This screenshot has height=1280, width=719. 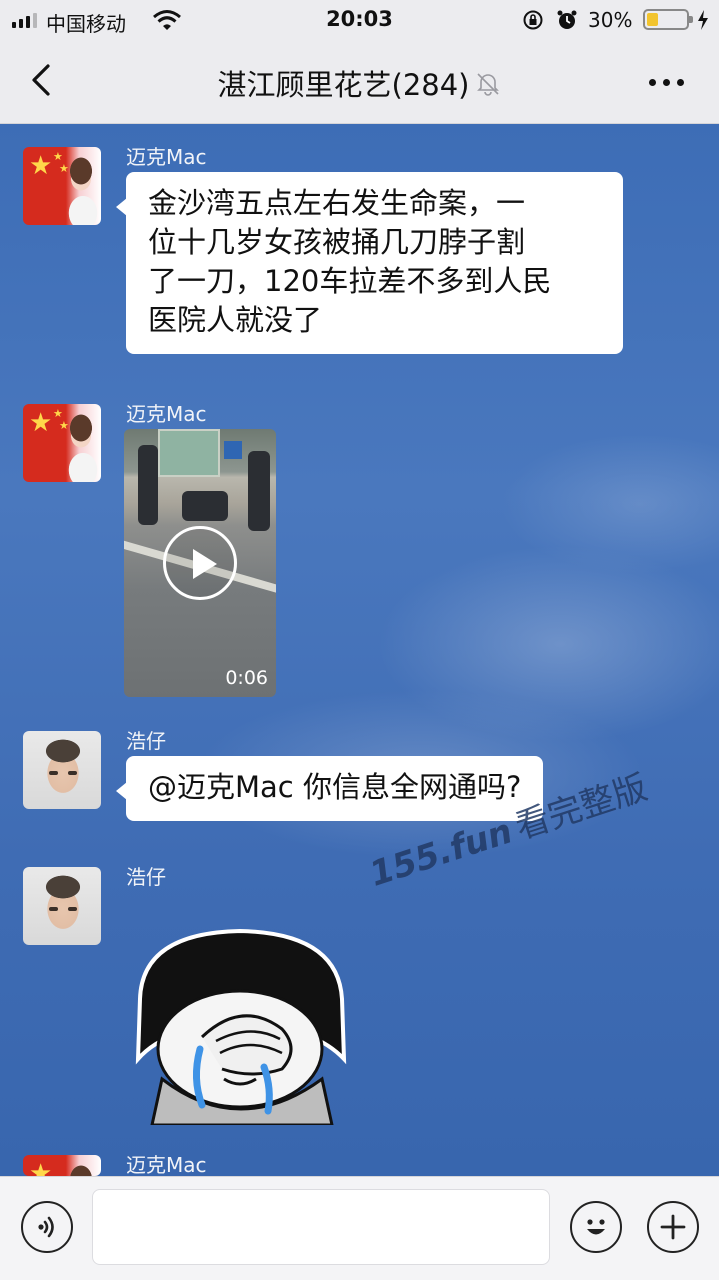 What do you see at coordinates (673, 1227) in the screenshot?
I see `plus-icon` at bounding box center [673, 1227].